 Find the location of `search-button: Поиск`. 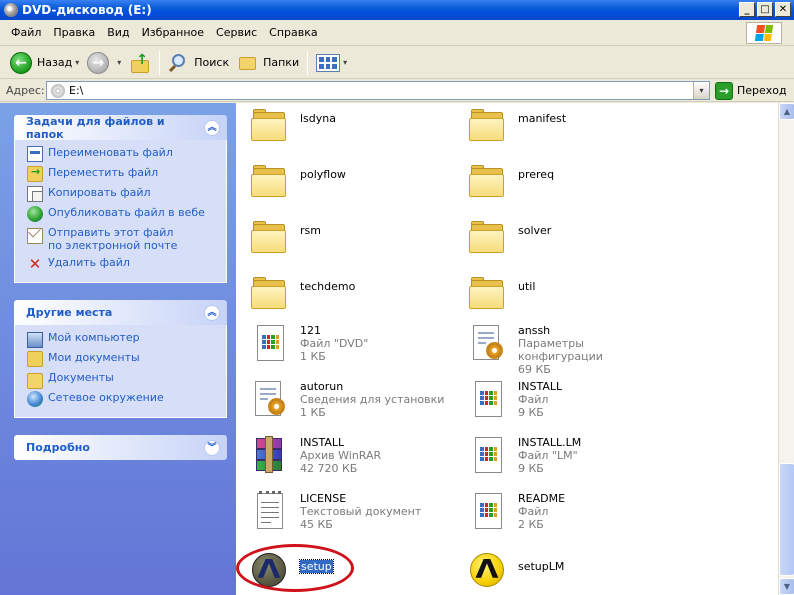

search-button: Поиск is located at coordinates (198, 63).